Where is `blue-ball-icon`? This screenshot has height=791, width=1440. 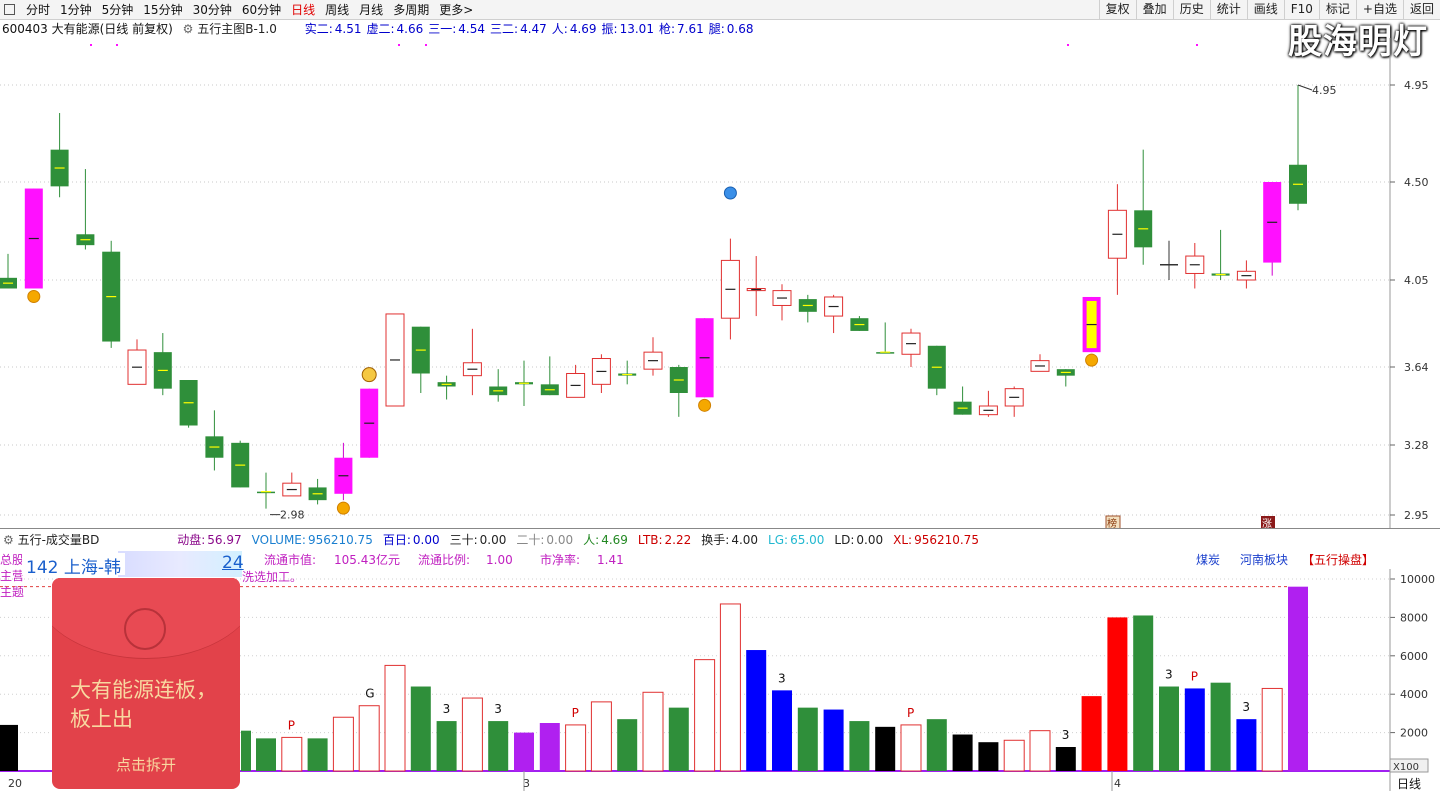 blue-ball-icon is located at coordinates (730, 193).